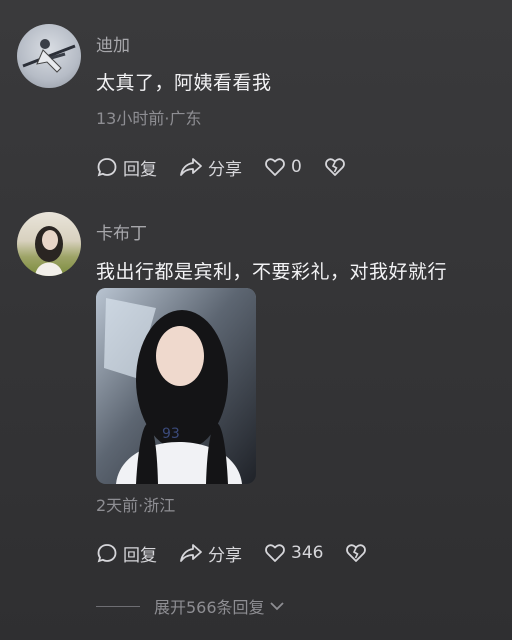 Image resolution: width=512 pixels, height=640 pixels. What do you see at coordinates (276, 606) in the screenshot?
I see `chevron-down-icon` at bounding box center [276, 606].